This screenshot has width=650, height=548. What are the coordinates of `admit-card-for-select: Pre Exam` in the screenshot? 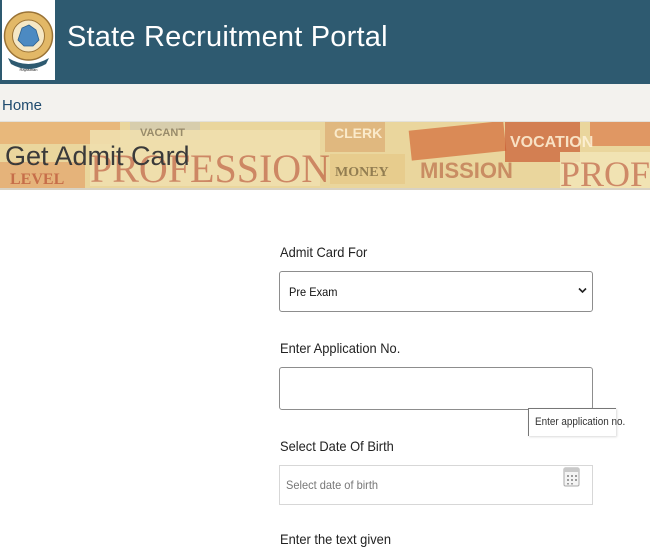 It's located at (436, 291).